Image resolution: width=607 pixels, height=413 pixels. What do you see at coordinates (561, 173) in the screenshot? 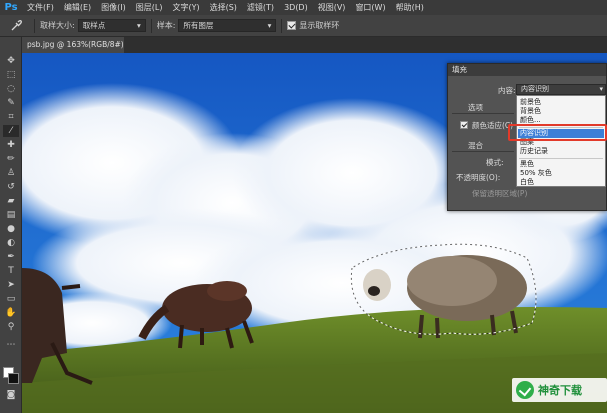
I see `dropdown-item-gray: 50% 灰色` at bounding box center [561, 173].